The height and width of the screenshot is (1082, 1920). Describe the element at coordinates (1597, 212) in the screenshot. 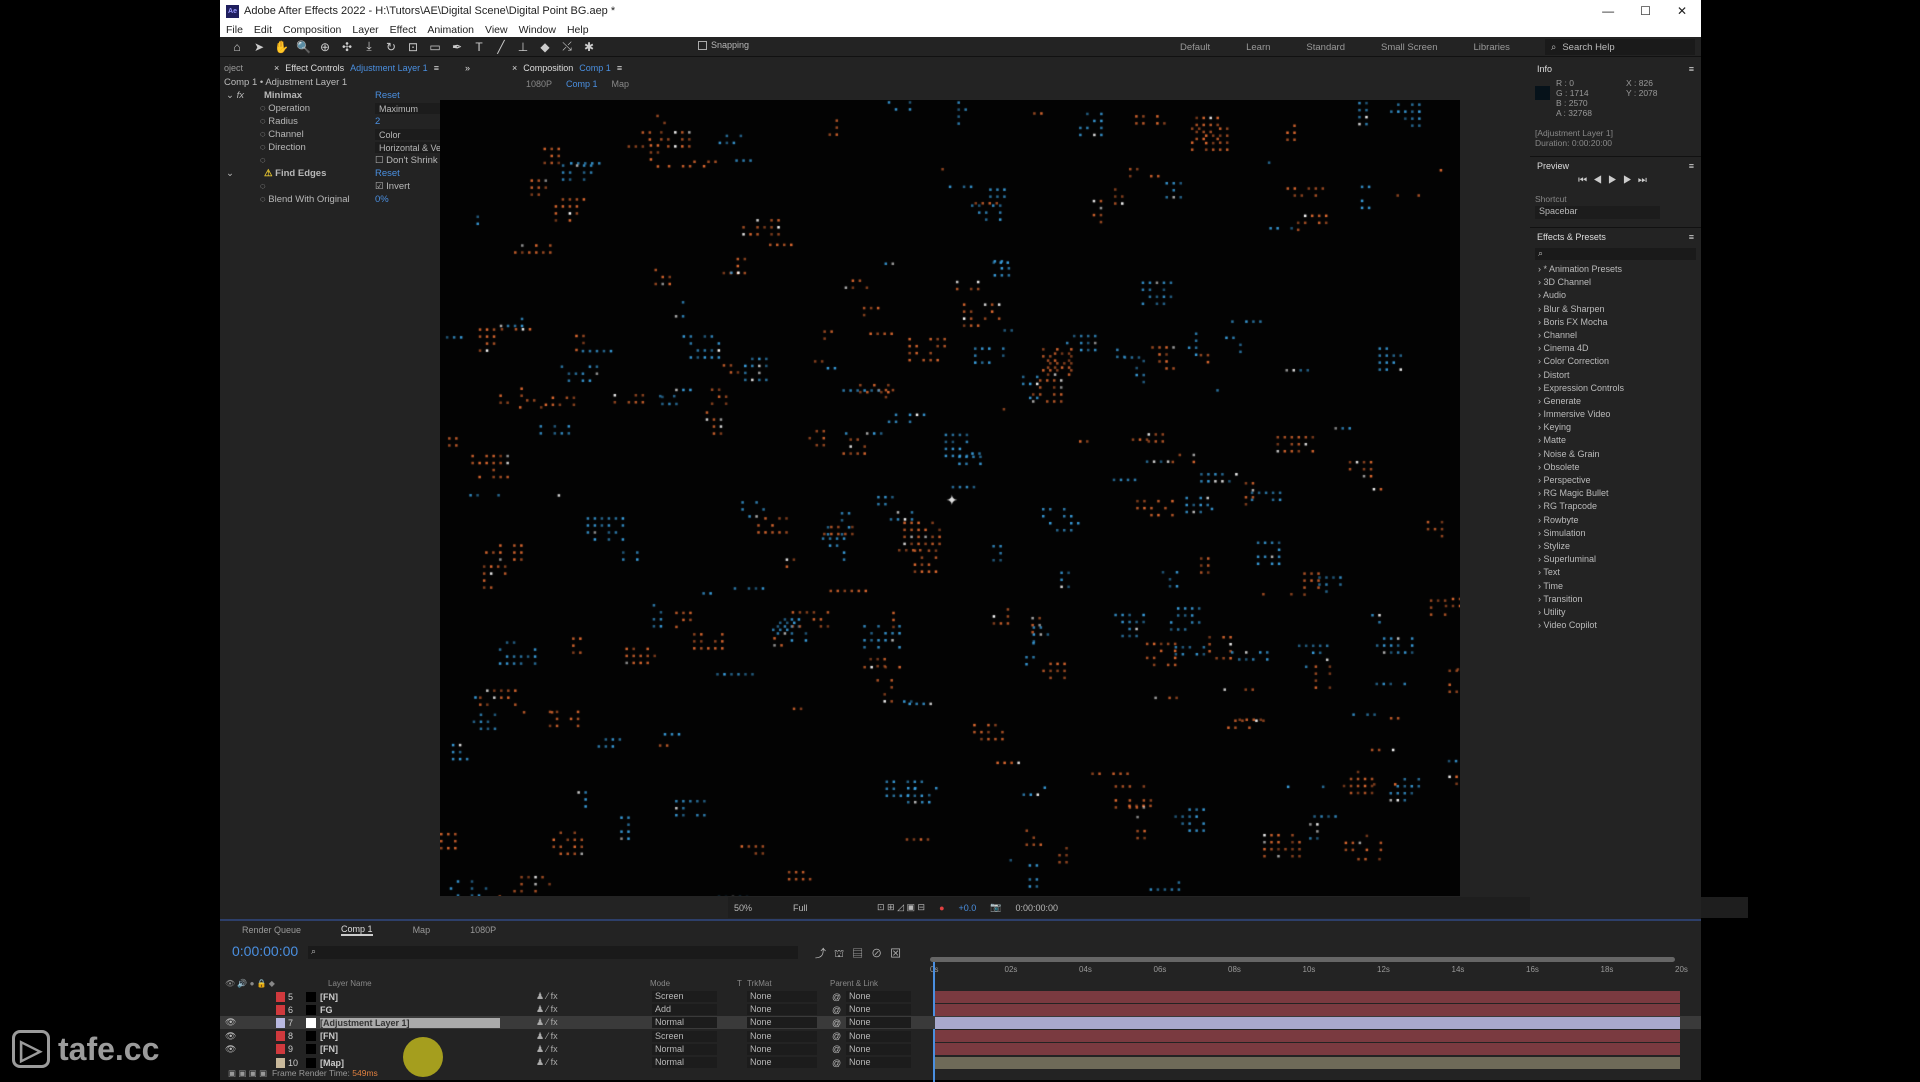

I see `shortcut-dropdown: Spacebar` at that location.